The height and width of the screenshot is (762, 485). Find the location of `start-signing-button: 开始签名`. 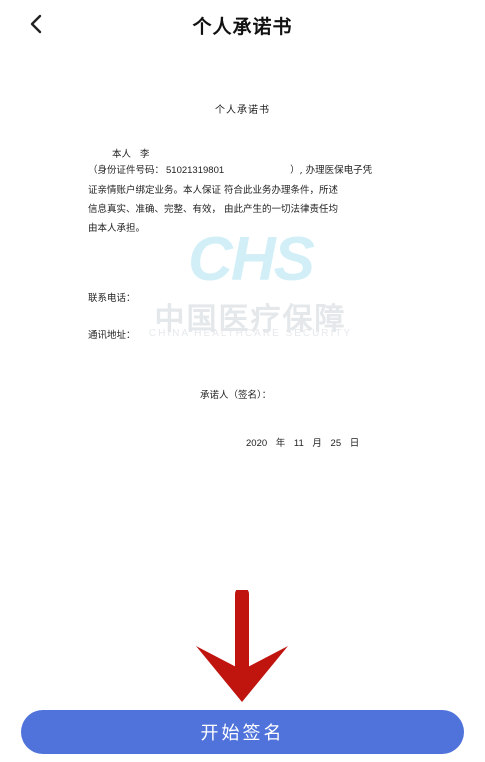

start-signing-button: 开始签名 is located at coordinates (242, 732).